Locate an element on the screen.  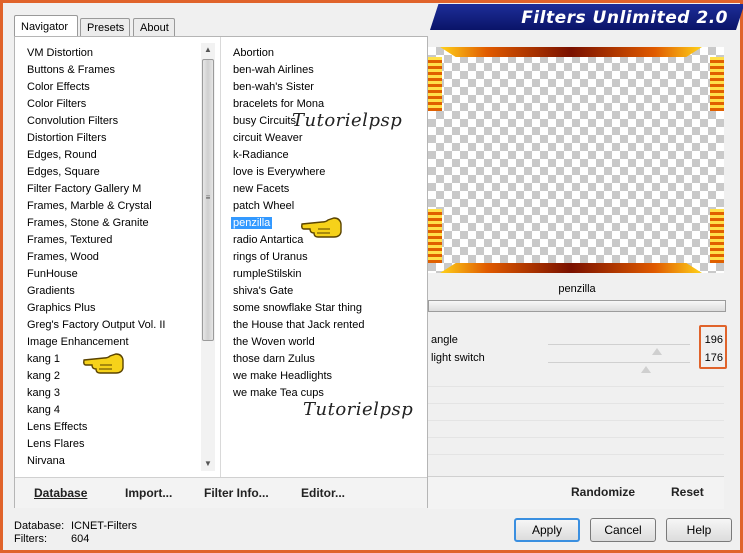
category-scrollbar: ▲ ≡ ▼ is located at coordinates (208, 257).